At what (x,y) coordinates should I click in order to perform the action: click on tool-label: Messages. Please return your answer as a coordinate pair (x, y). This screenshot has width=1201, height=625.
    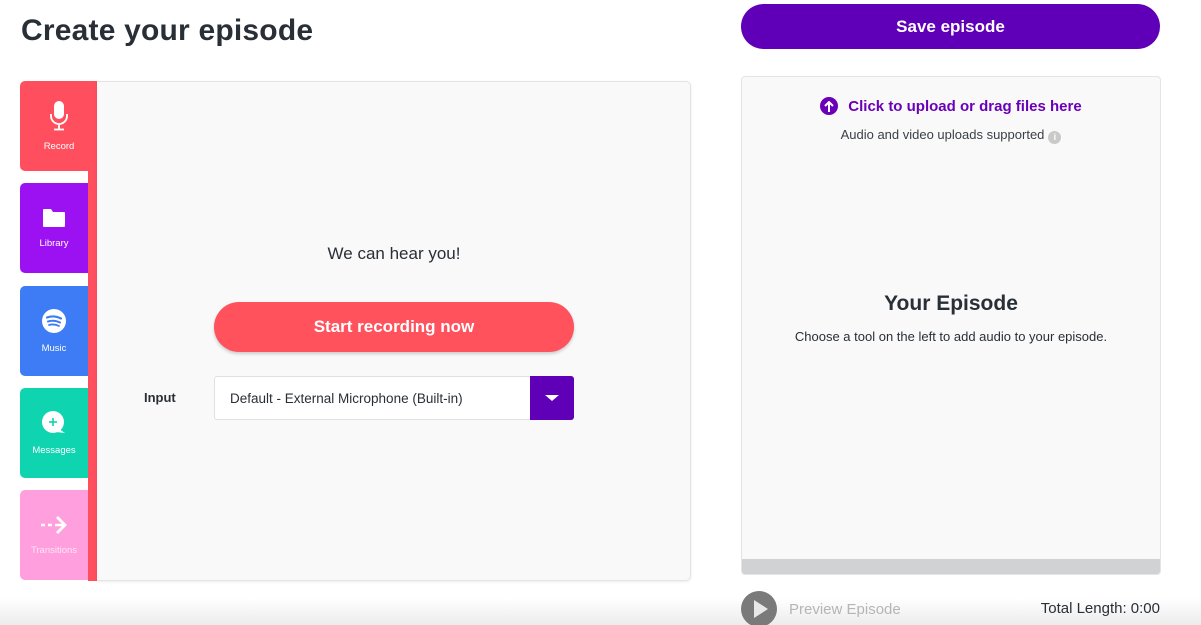
    Looking at the image, I should click on (54, 450).